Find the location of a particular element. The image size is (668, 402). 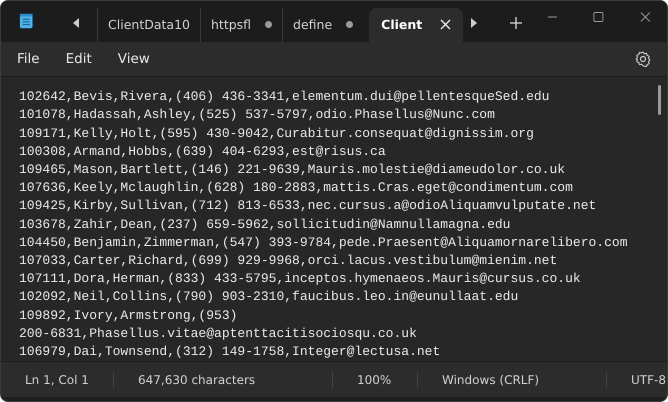

triangle-right-icon is located at coordinates (474, 23).